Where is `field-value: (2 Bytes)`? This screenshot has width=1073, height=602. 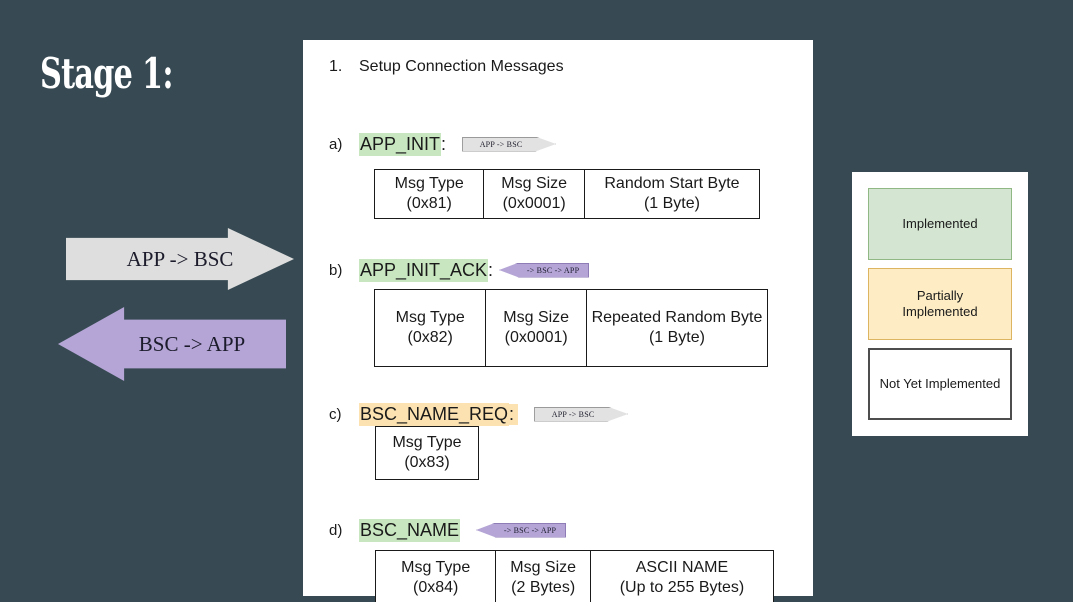
field-value: (2 Bytes) is located at coordinates (543, 587).